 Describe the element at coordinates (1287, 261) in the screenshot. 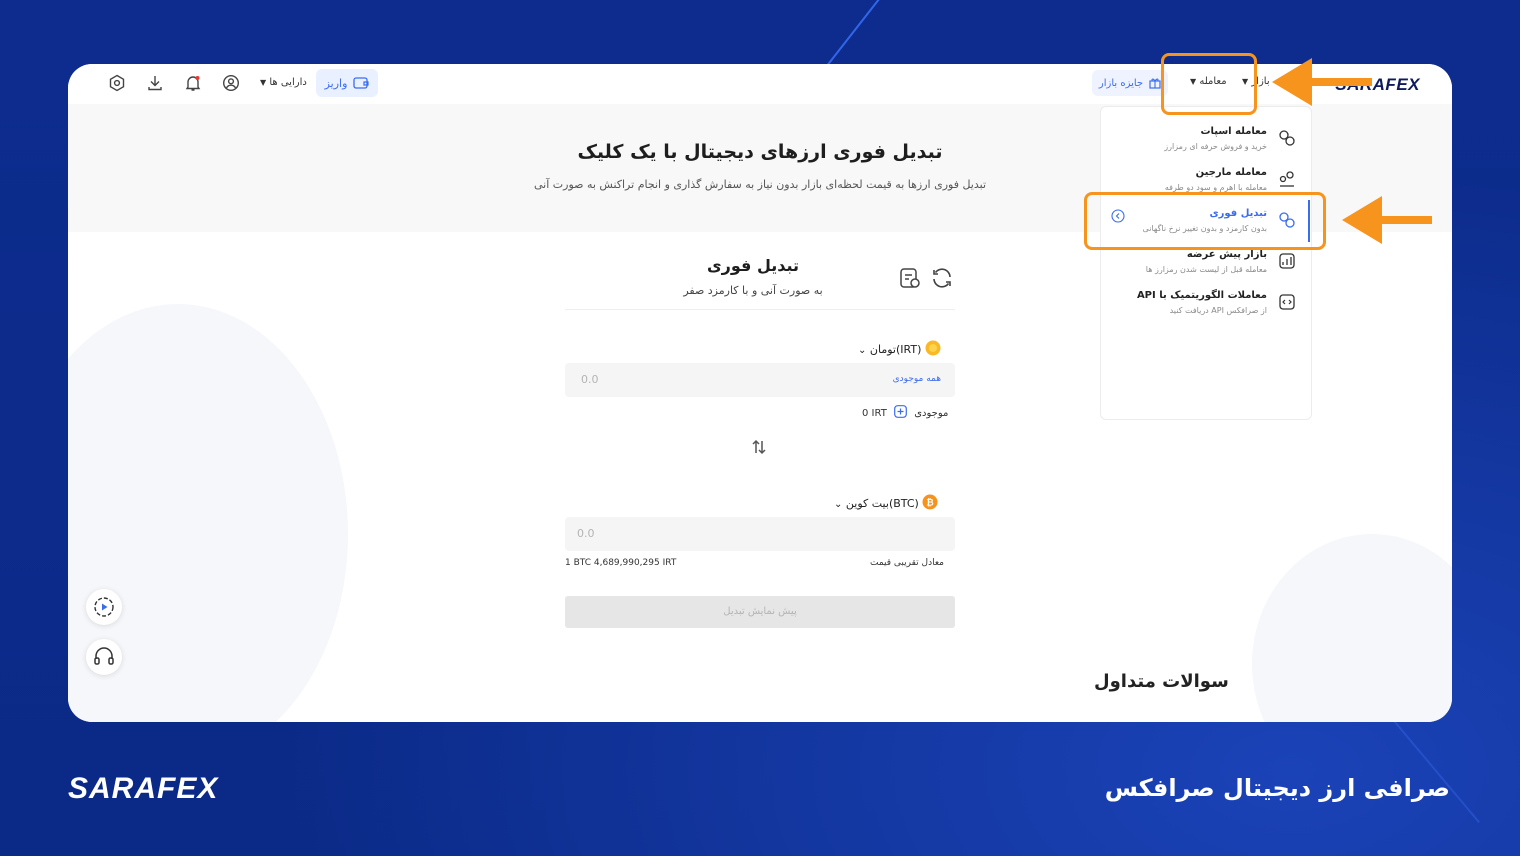

I see `chart-icon` at that location.